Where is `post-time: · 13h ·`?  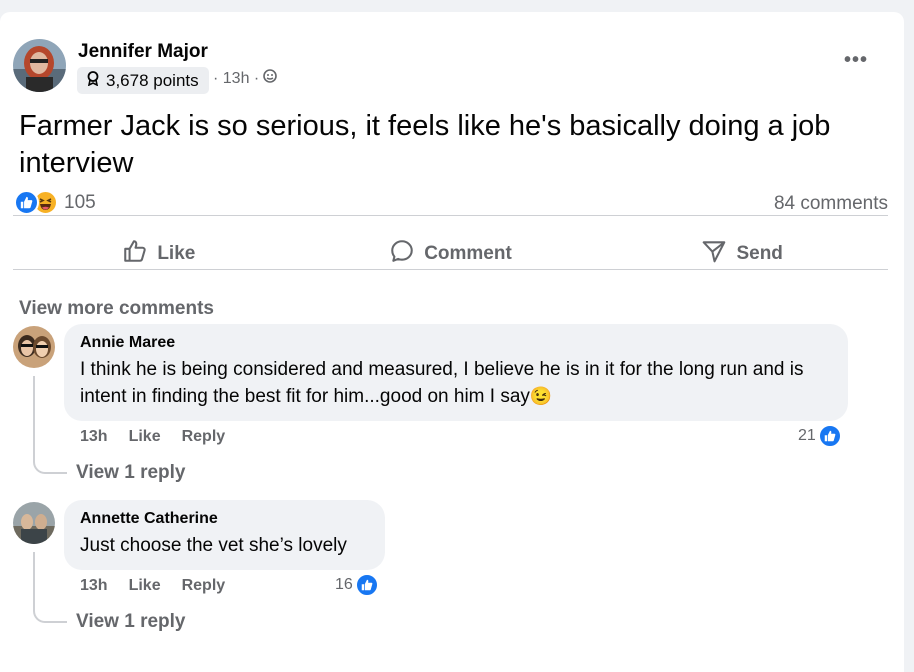
post-time: · 13h · is located at coordinates (236, 79).